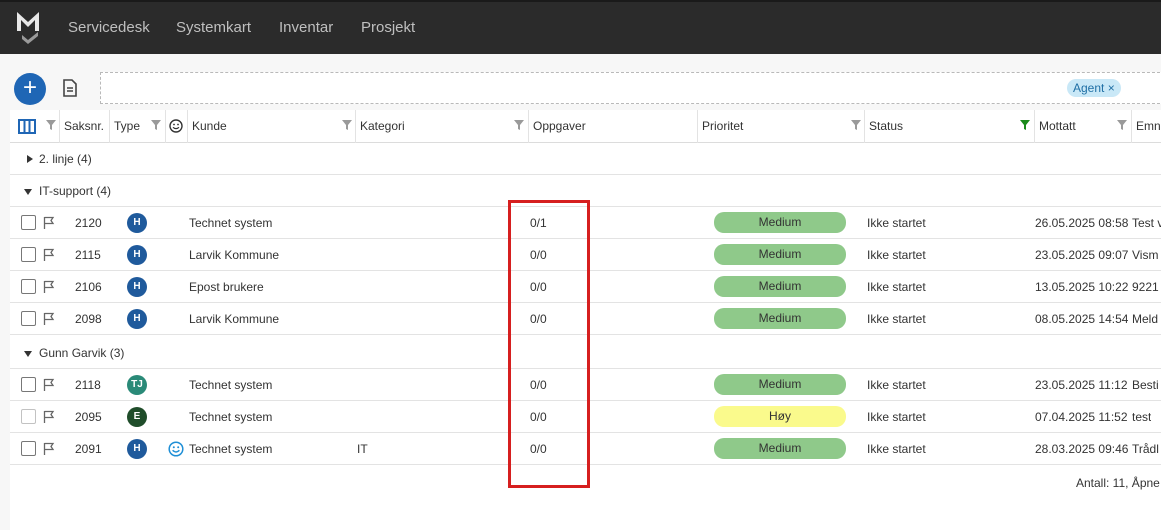 The height and width of the screenshot is (530, 1161). What do you see at coordinates (109, 27) in the screenshot?
I see `nav-servicedesk: Servicedesk` at bounding box center [109, 27].